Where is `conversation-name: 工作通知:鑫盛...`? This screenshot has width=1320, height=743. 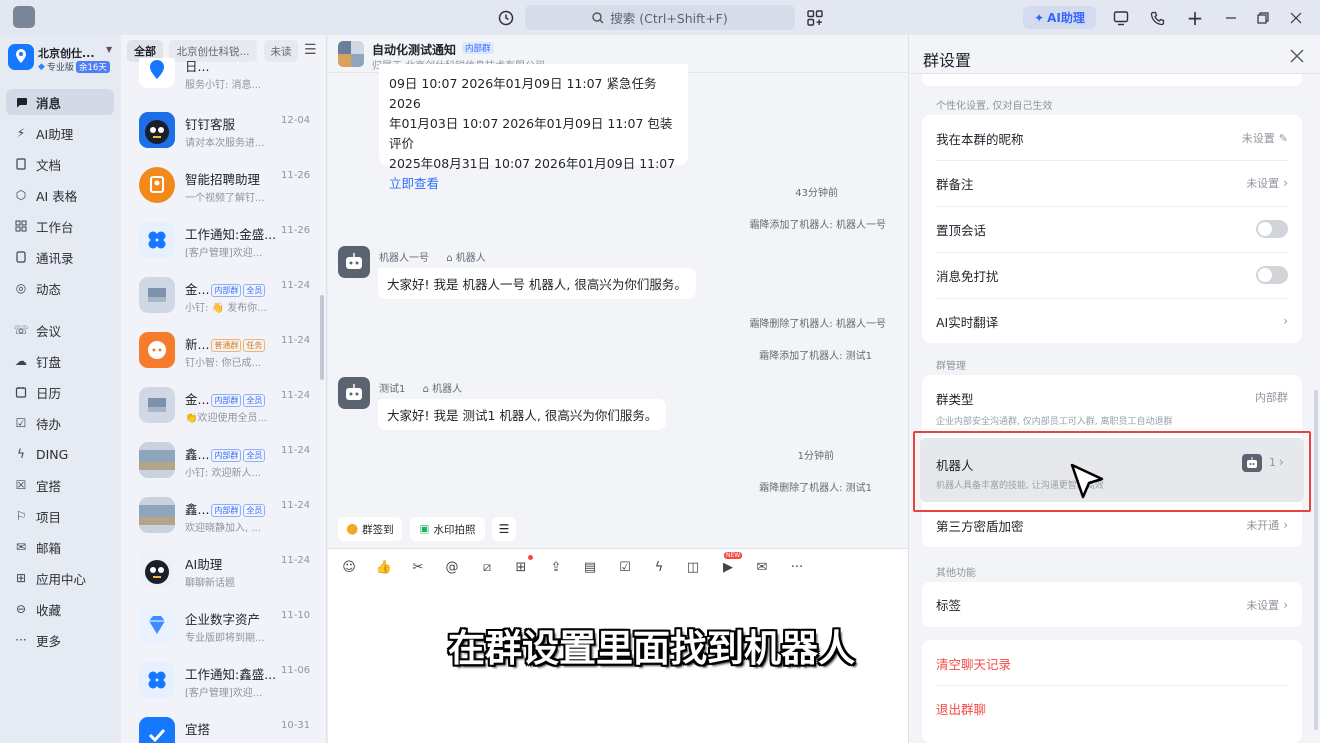 conversation-name: 工作通知:鑫盛... is located at coordinates (231, 674).